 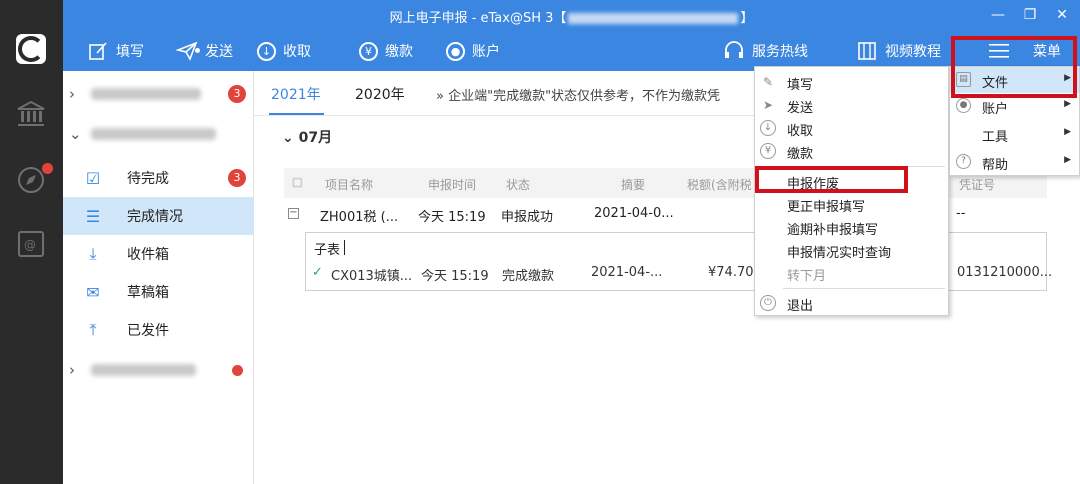 I want to click on edit-icon, so click(x=98, y=51).